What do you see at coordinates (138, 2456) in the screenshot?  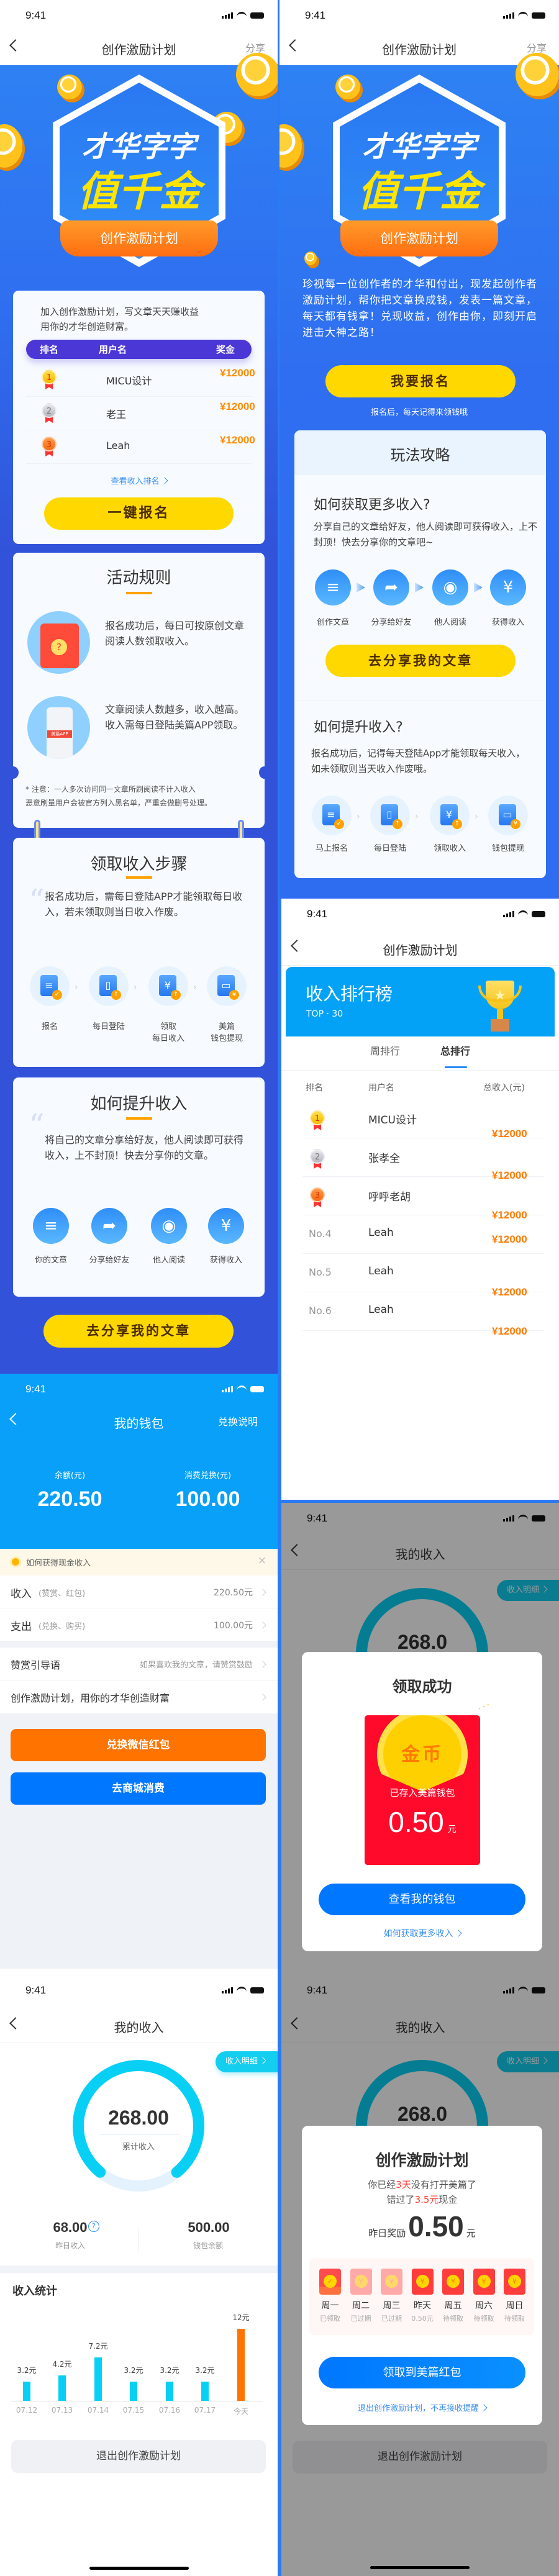 I see `exit-plan-button: 退出创作激励计划` at bounding box center [138, 2456].